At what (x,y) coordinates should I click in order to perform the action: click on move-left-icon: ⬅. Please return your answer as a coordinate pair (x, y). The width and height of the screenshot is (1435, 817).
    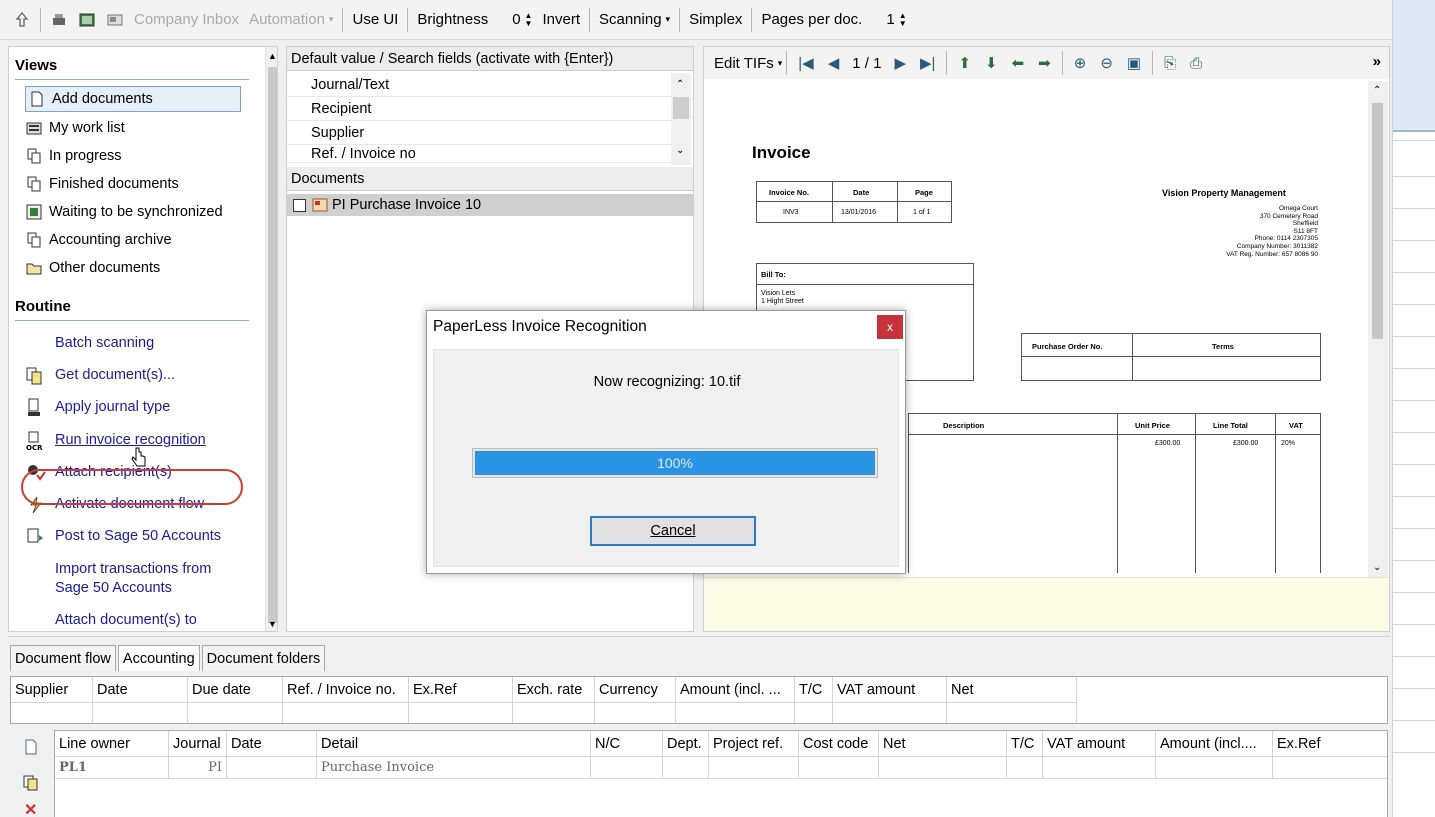
    Looking at the image, I should click on (1018, 63).